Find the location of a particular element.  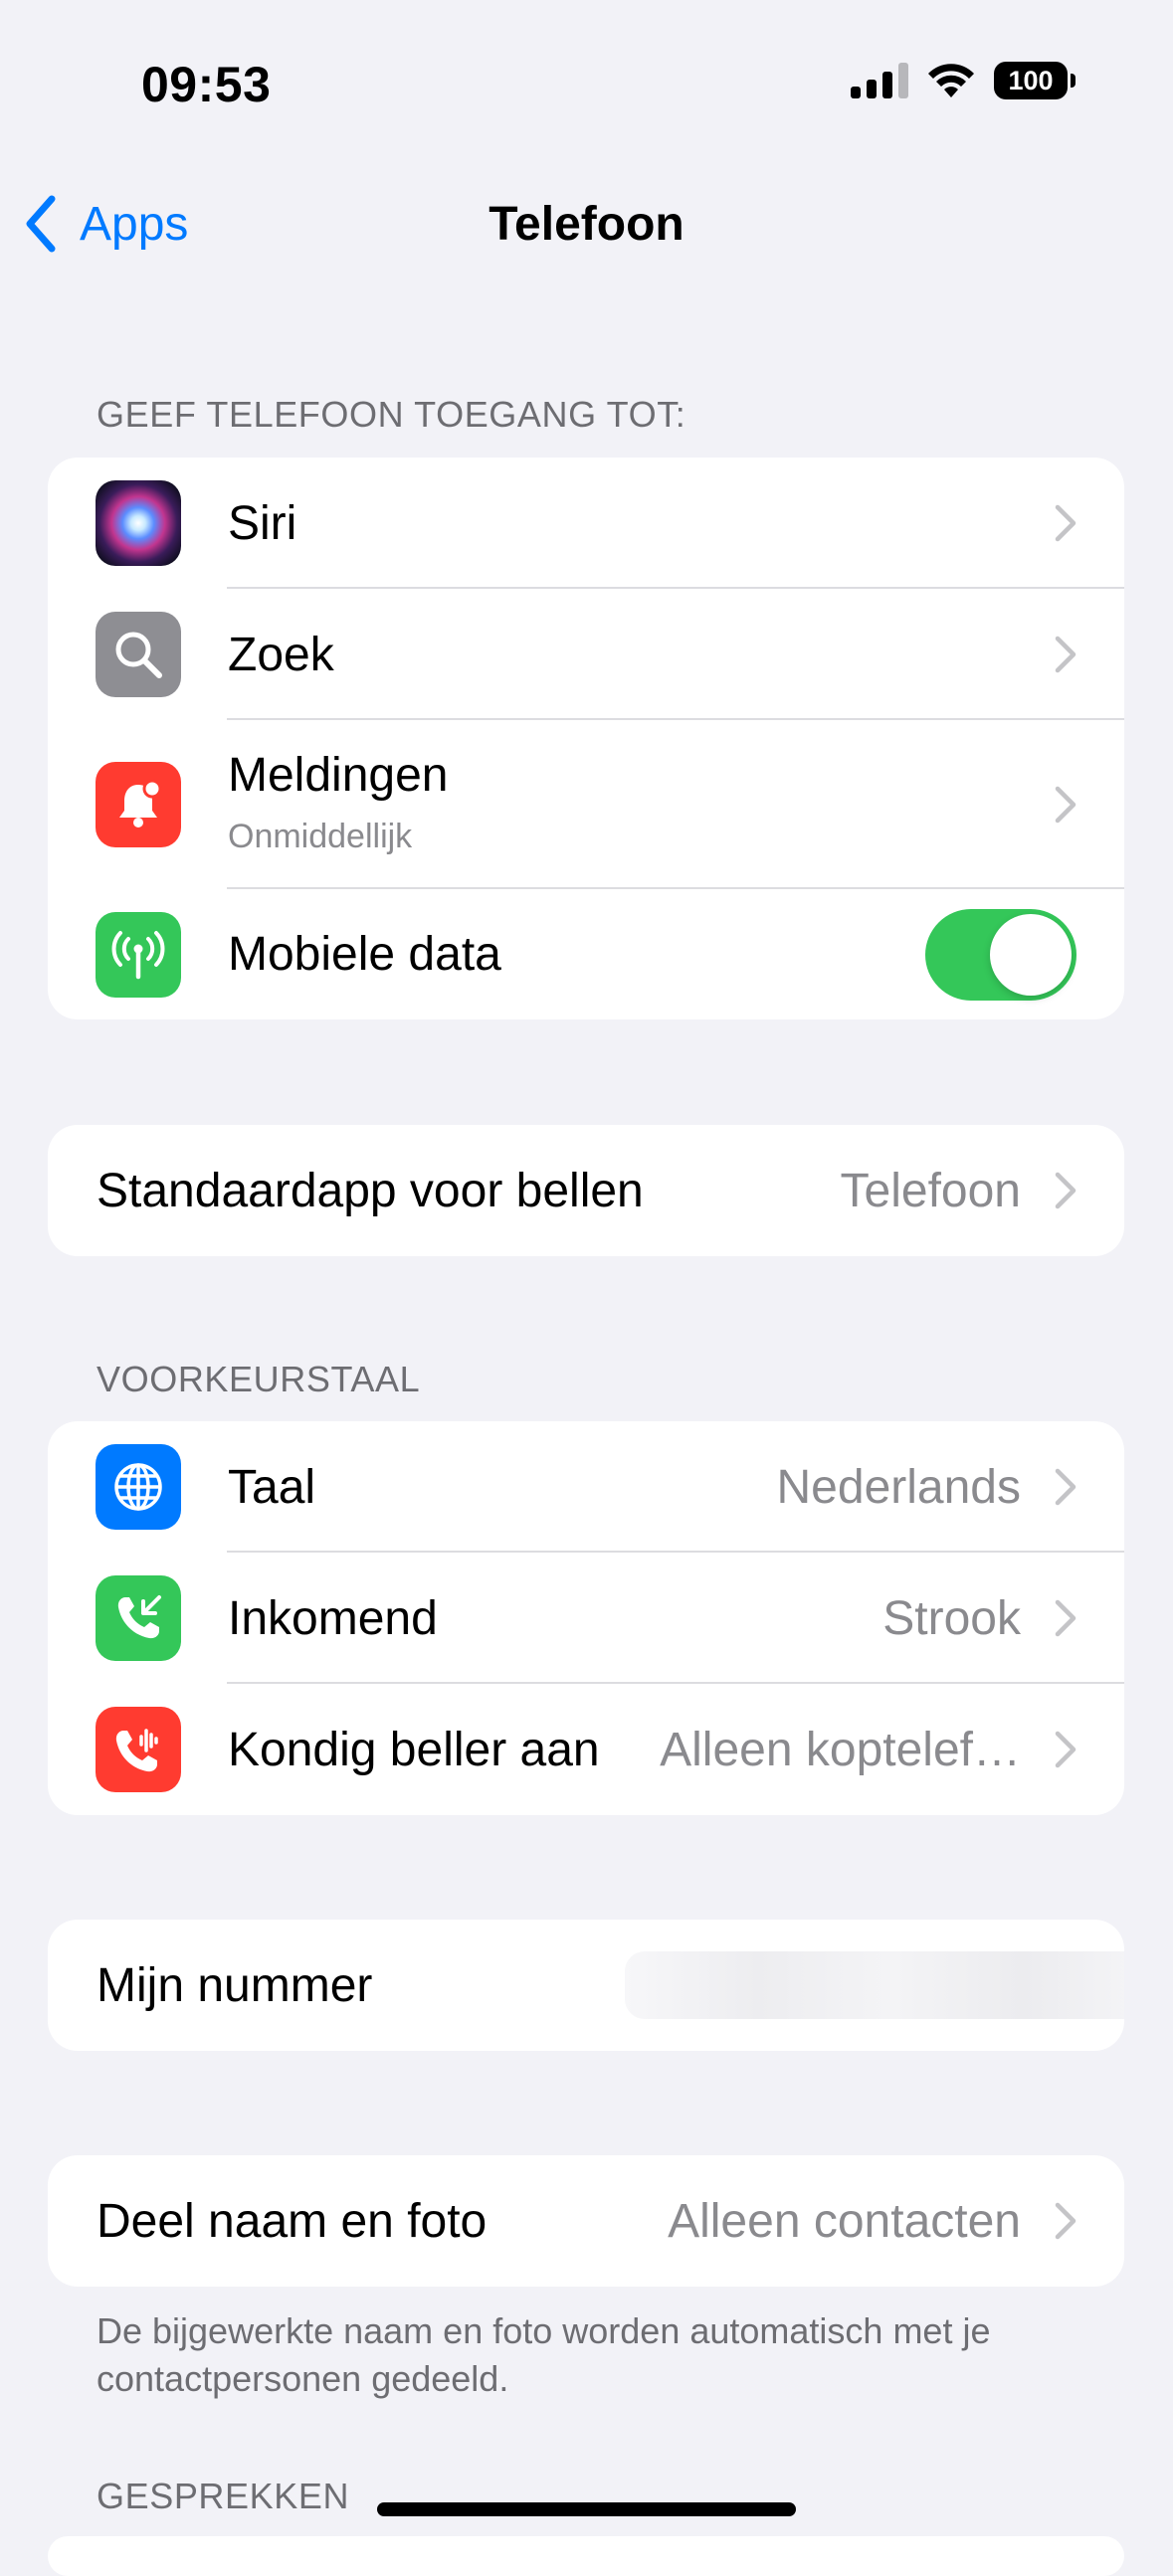

incoming-value: Strook is located at coordinates (952, 1618).